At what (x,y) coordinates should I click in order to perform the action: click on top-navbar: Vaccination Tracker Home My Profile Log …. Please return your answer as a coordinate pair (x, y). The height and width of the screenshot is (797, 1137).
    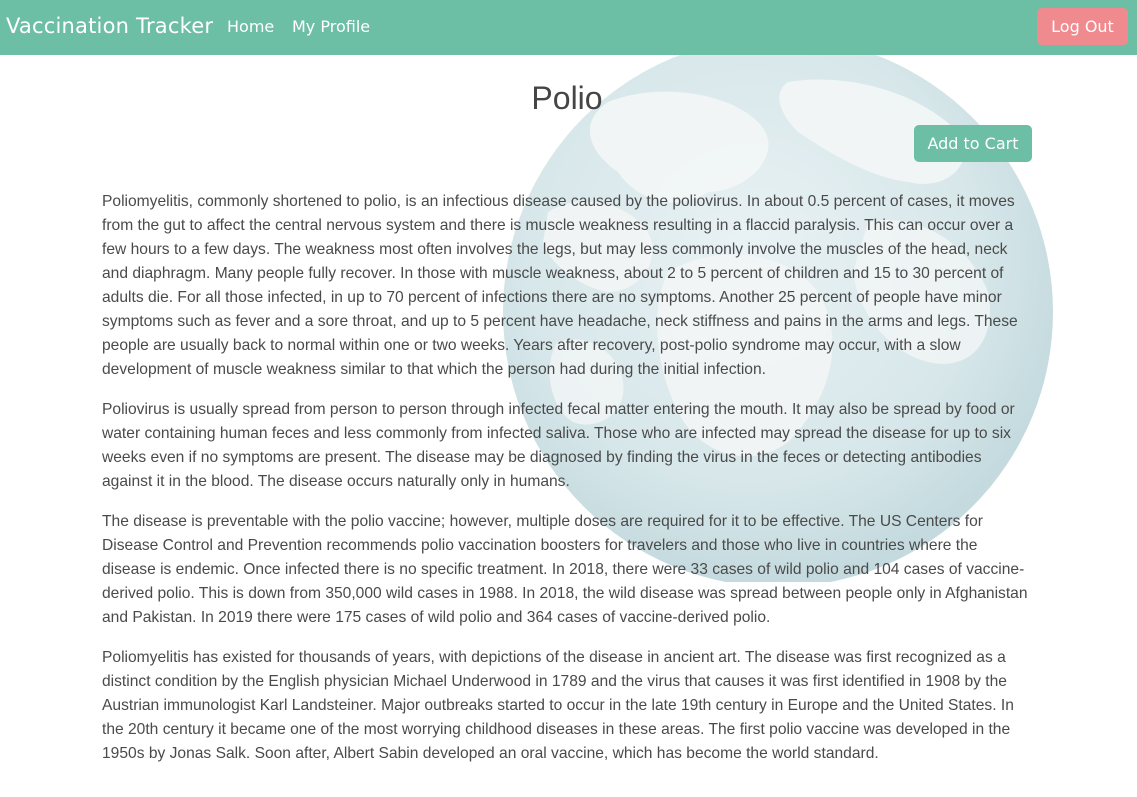
    Looking at the image, I should click on (568, 27).